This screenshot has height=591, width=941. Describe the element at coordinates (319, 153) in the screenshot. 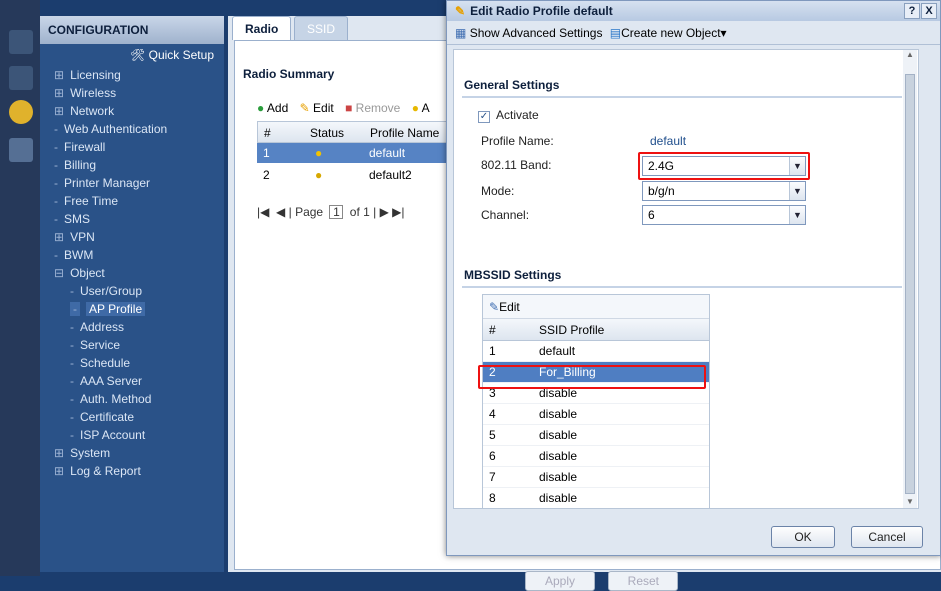

I see `status-bulb-icon: ●` at that location.